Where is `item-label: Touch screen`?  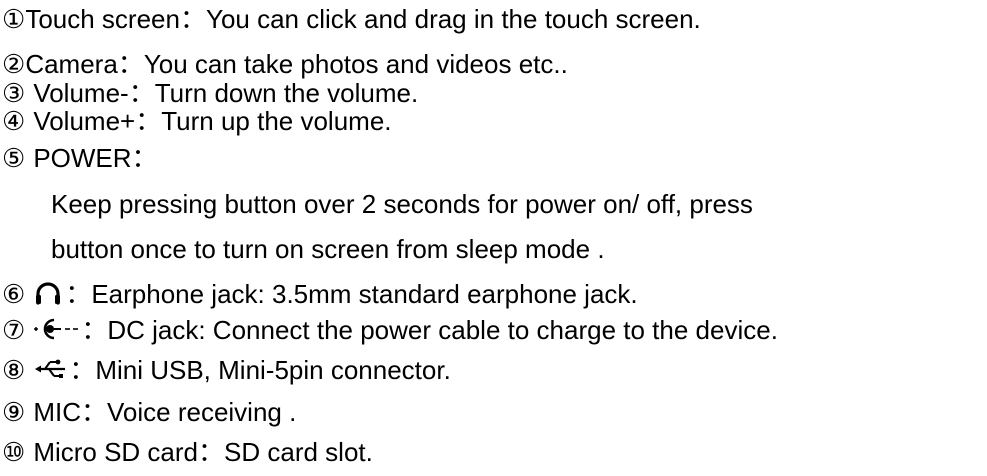 item-label: Touch screen is located at coordinates (102, 19).